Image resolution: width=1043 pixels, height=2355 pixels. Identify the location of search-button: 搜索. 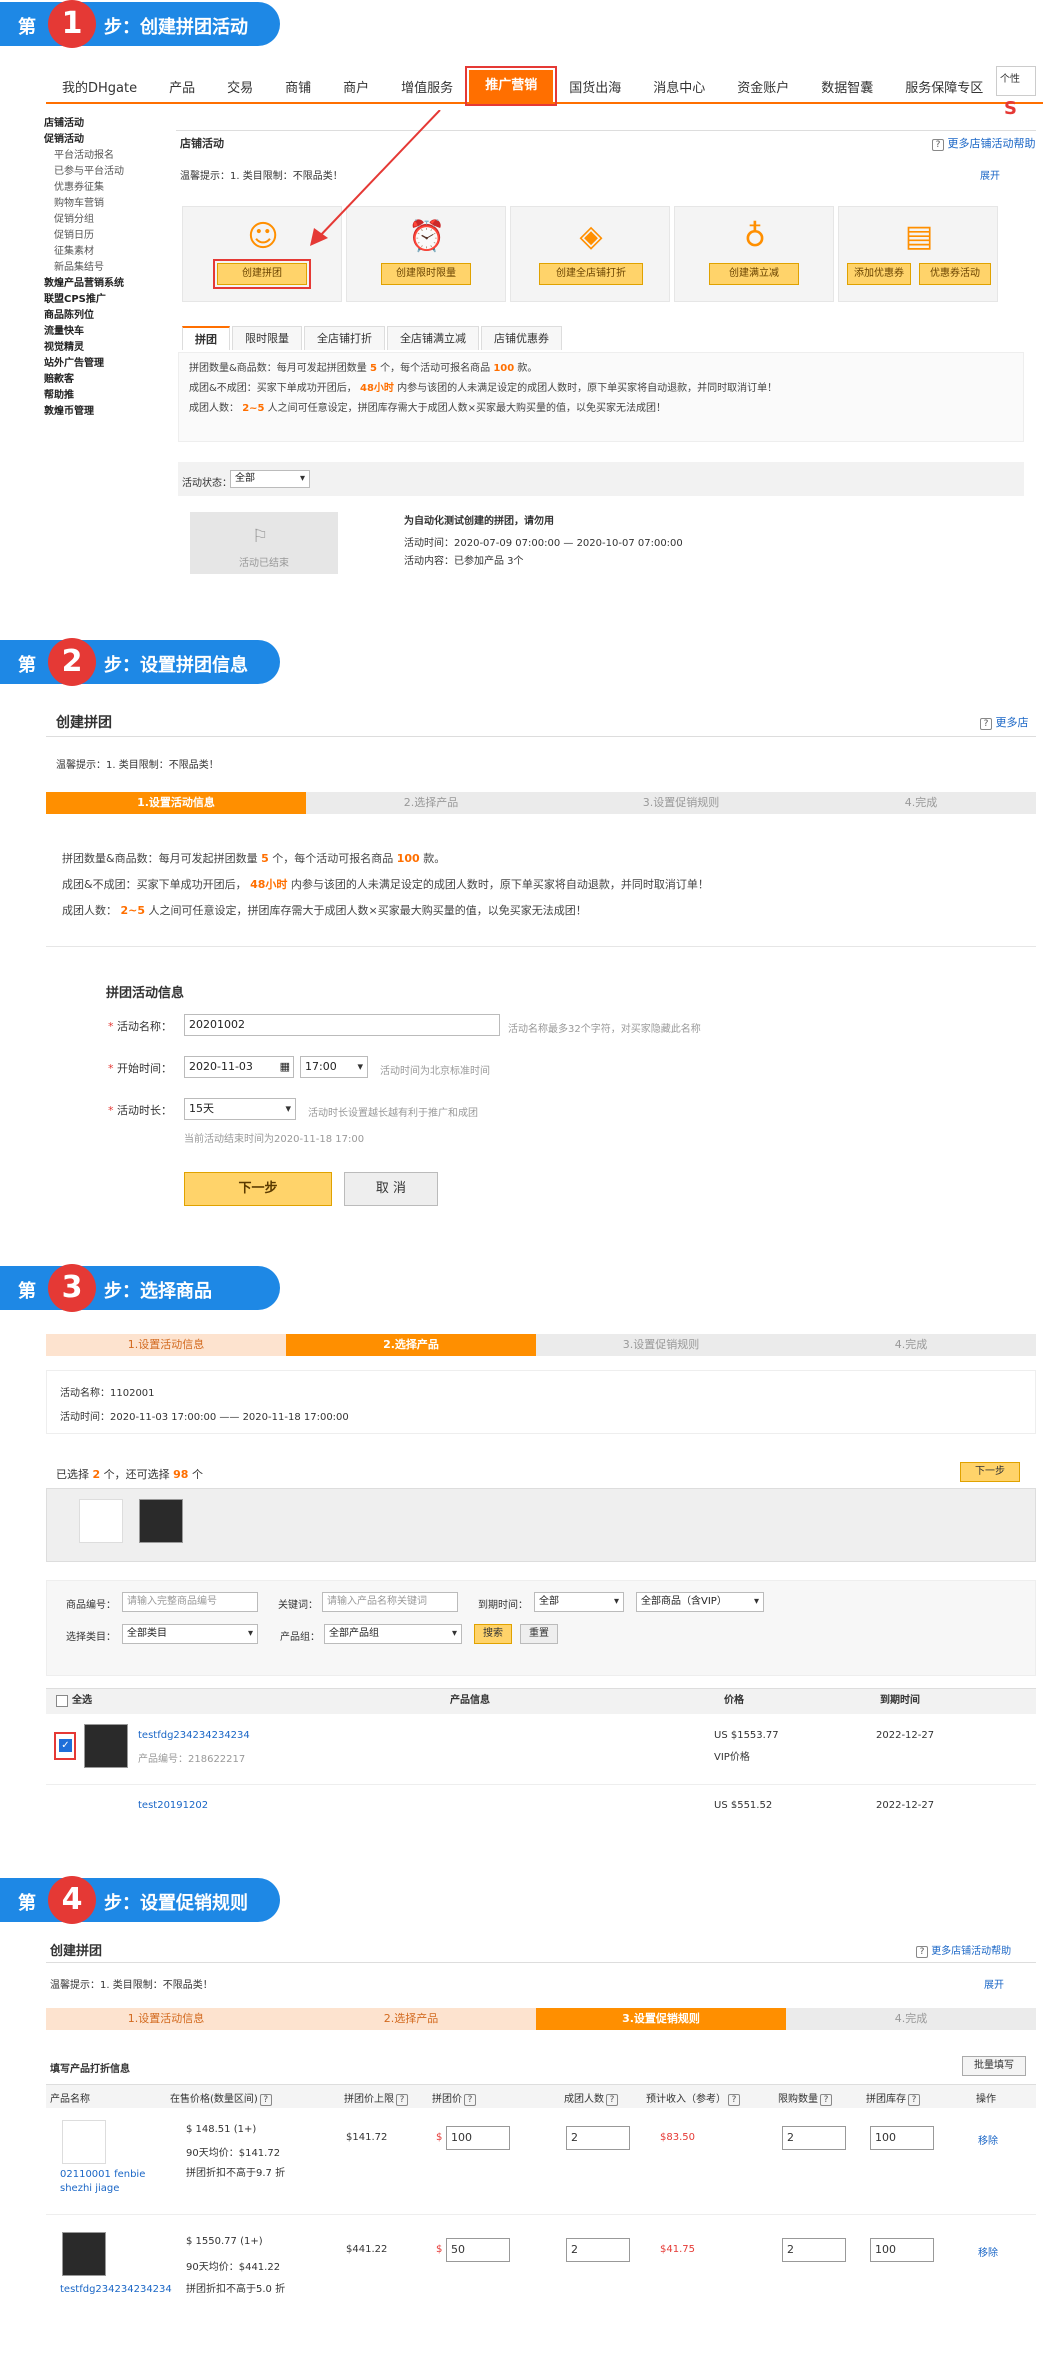
(493, 1634).